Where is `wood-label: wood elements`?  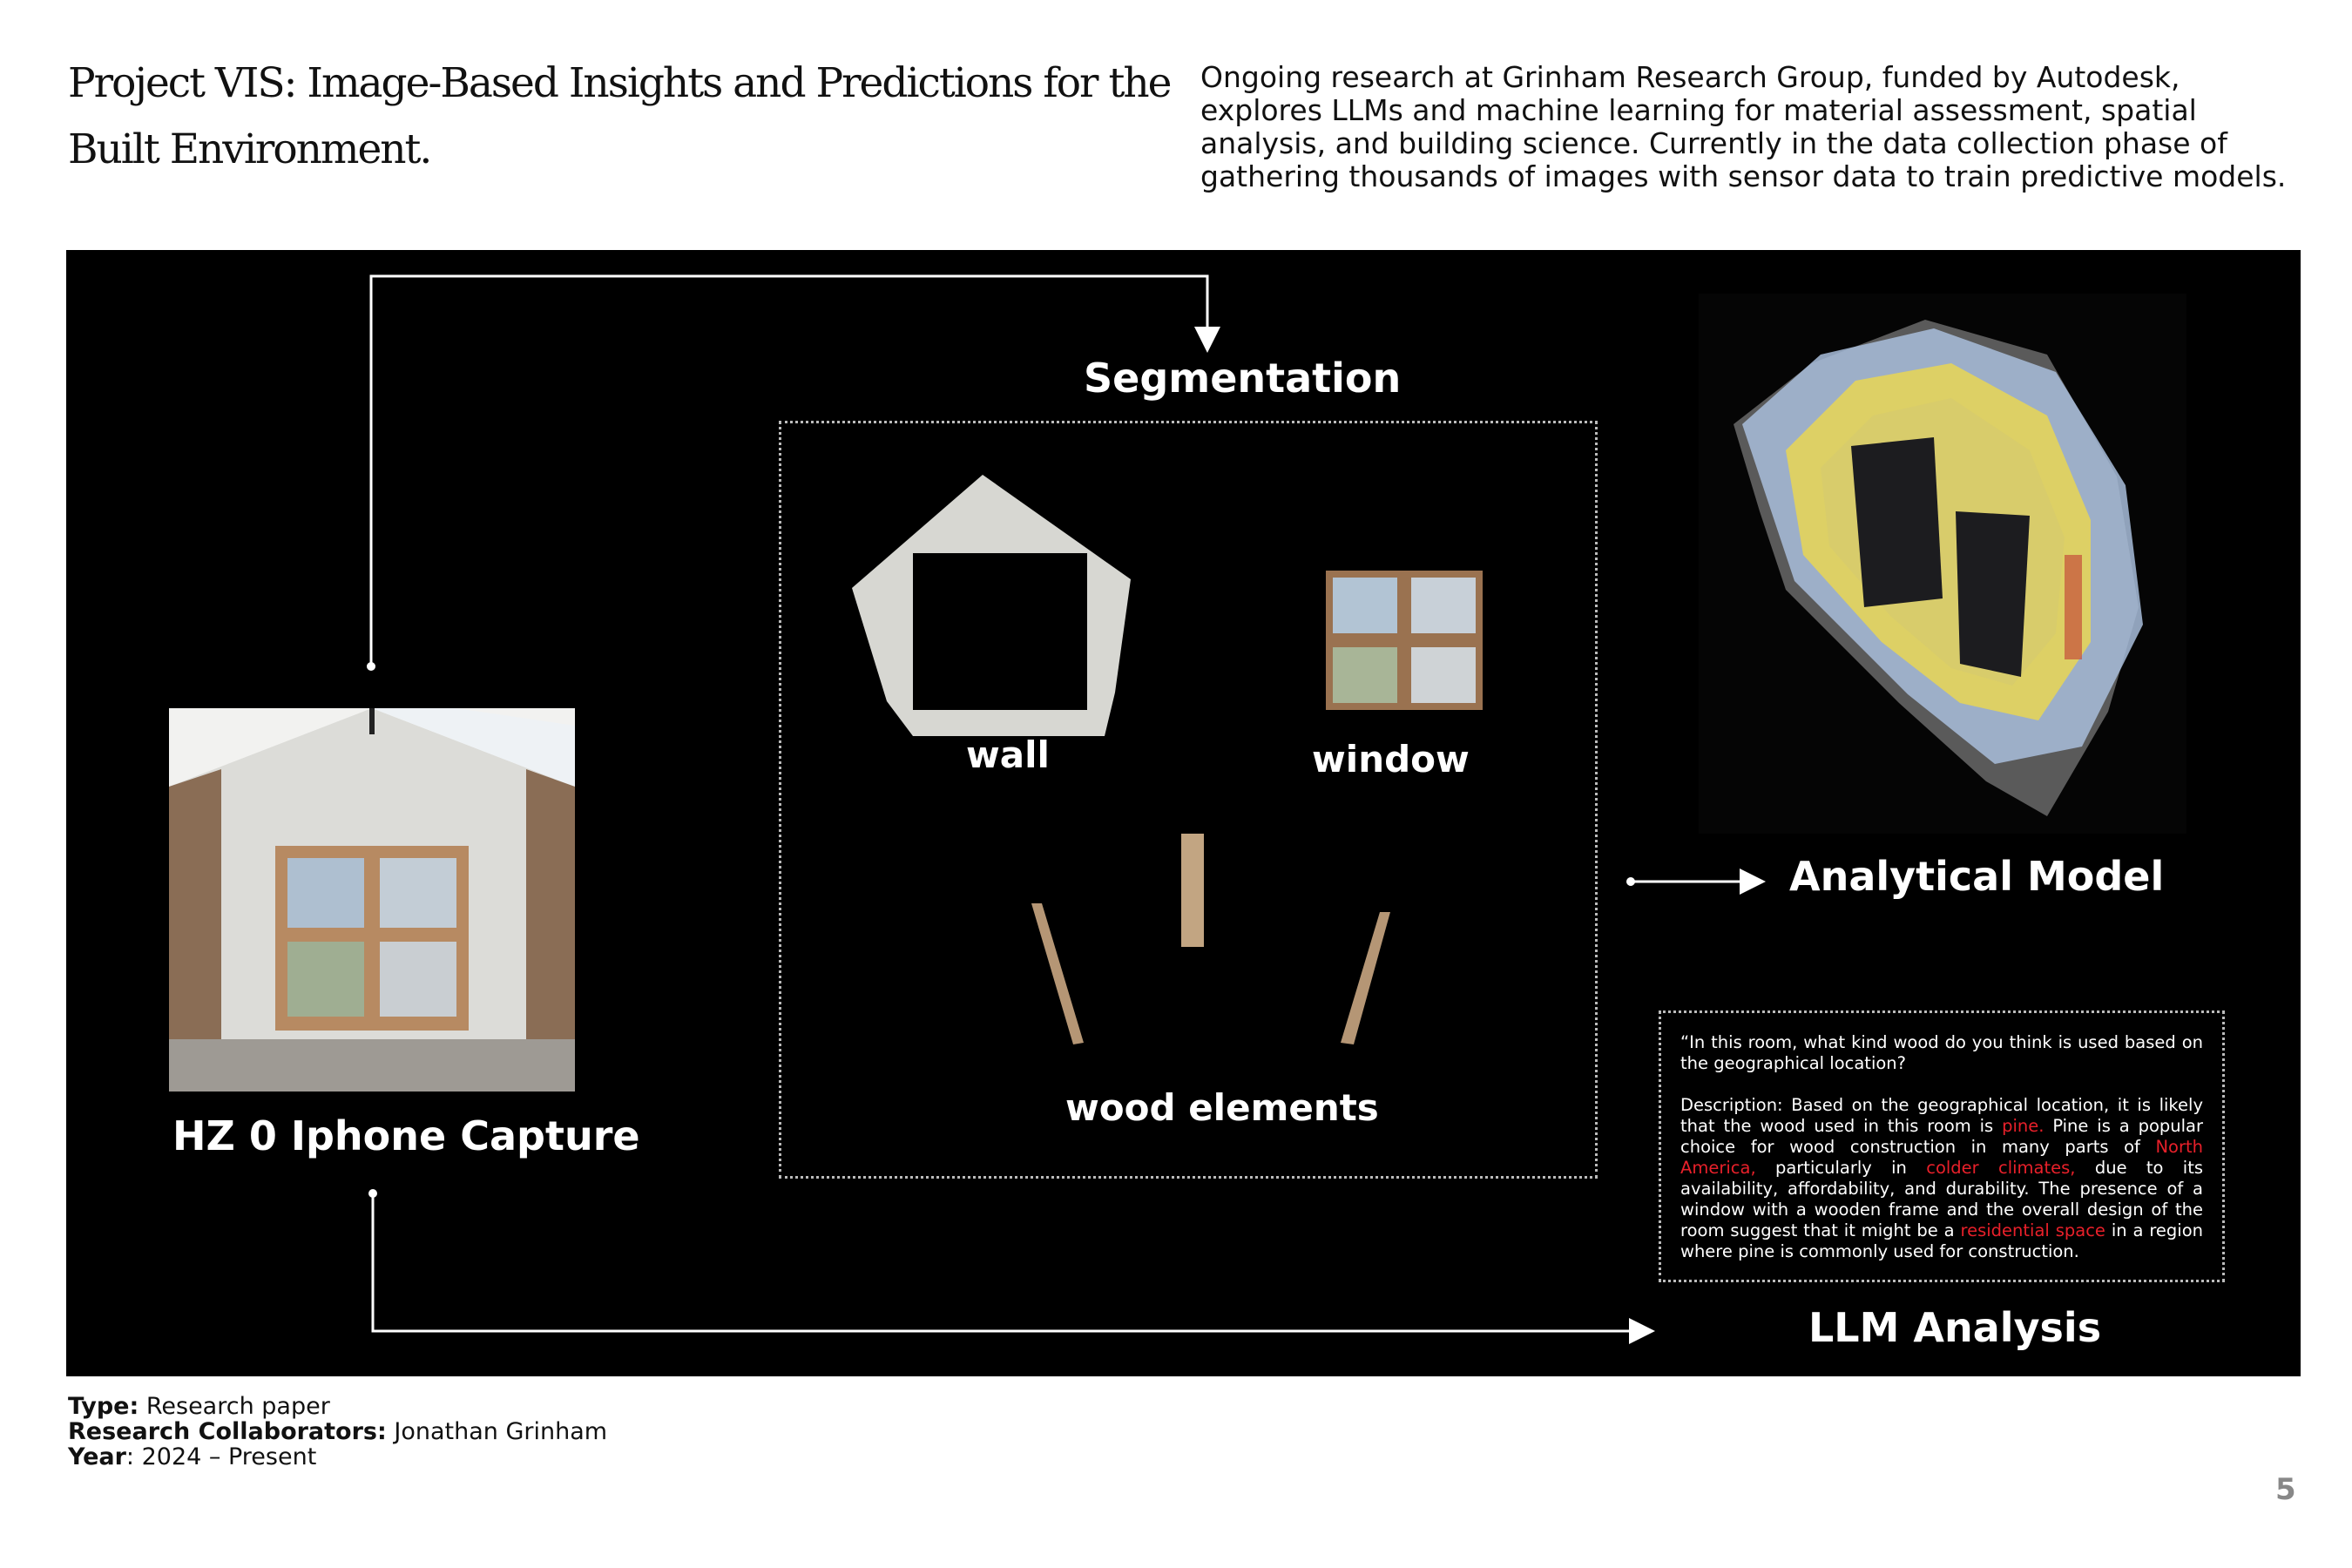 wood-label: wood elements is located at coordinates (1222, 1107).